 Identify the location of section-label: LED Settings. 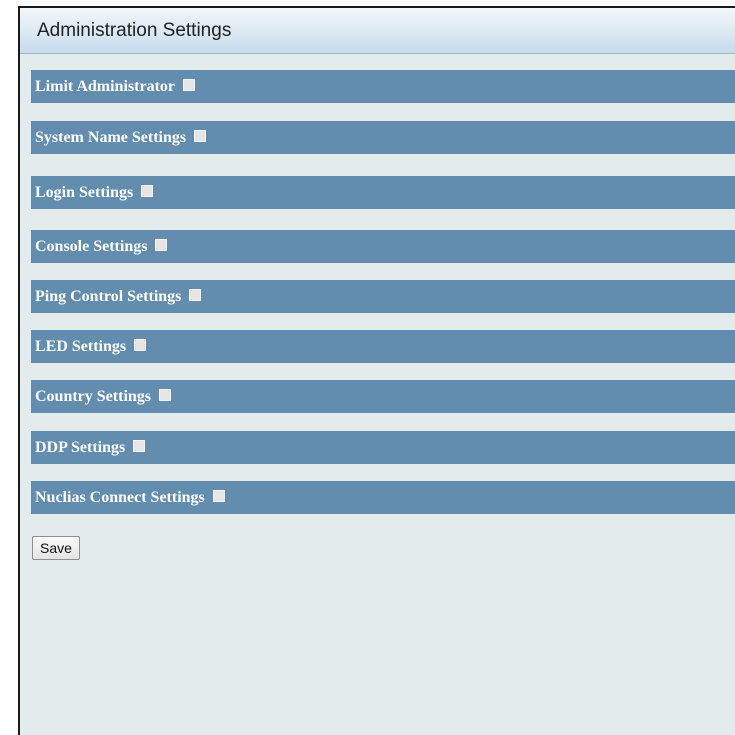
(81, 346).